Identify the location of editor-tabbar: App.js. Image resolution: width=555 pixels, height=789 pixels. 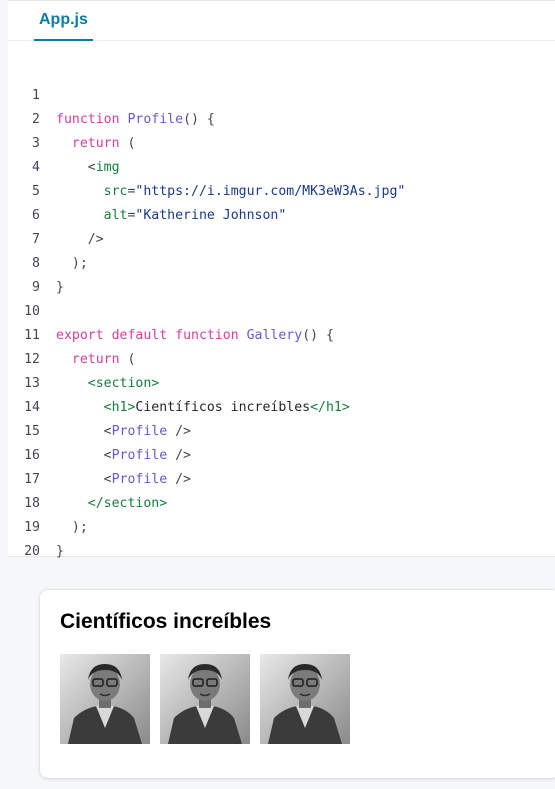
(281, 21).